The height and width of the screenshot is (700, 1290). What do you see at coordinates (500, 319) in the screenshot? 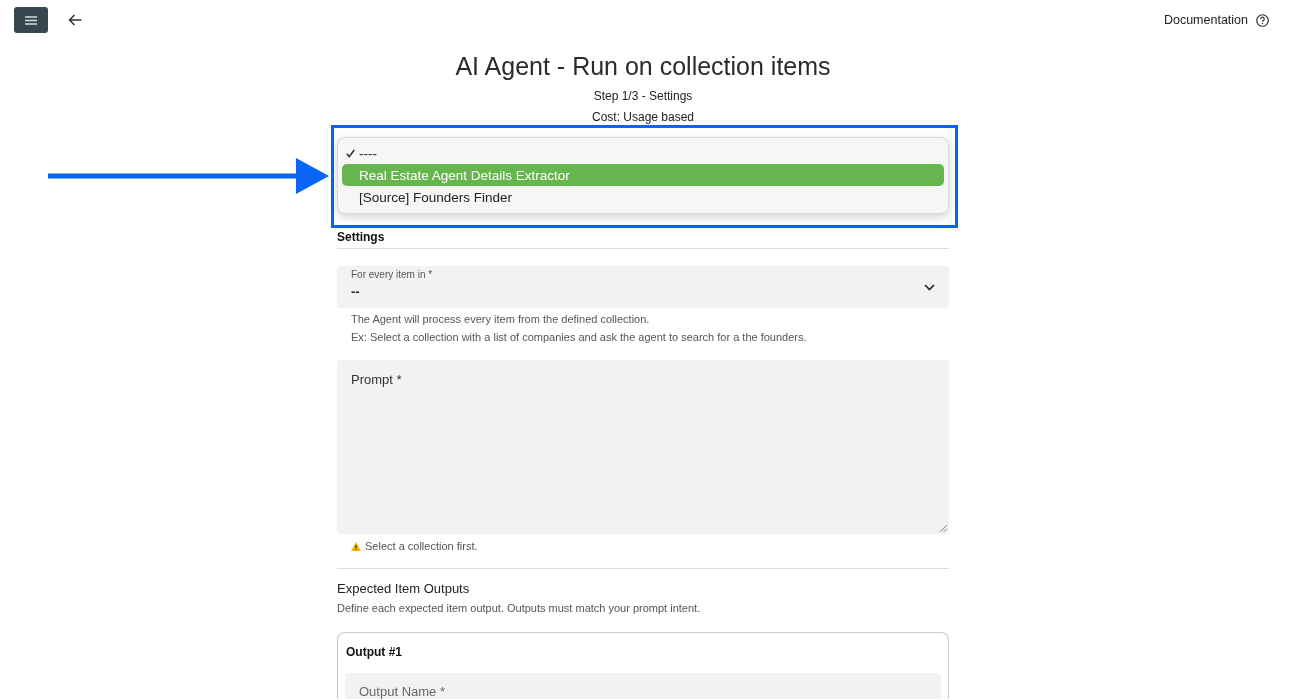
I see `help-text: The Agent will process every item from the defined collection.` at bounding box center [500, 319].